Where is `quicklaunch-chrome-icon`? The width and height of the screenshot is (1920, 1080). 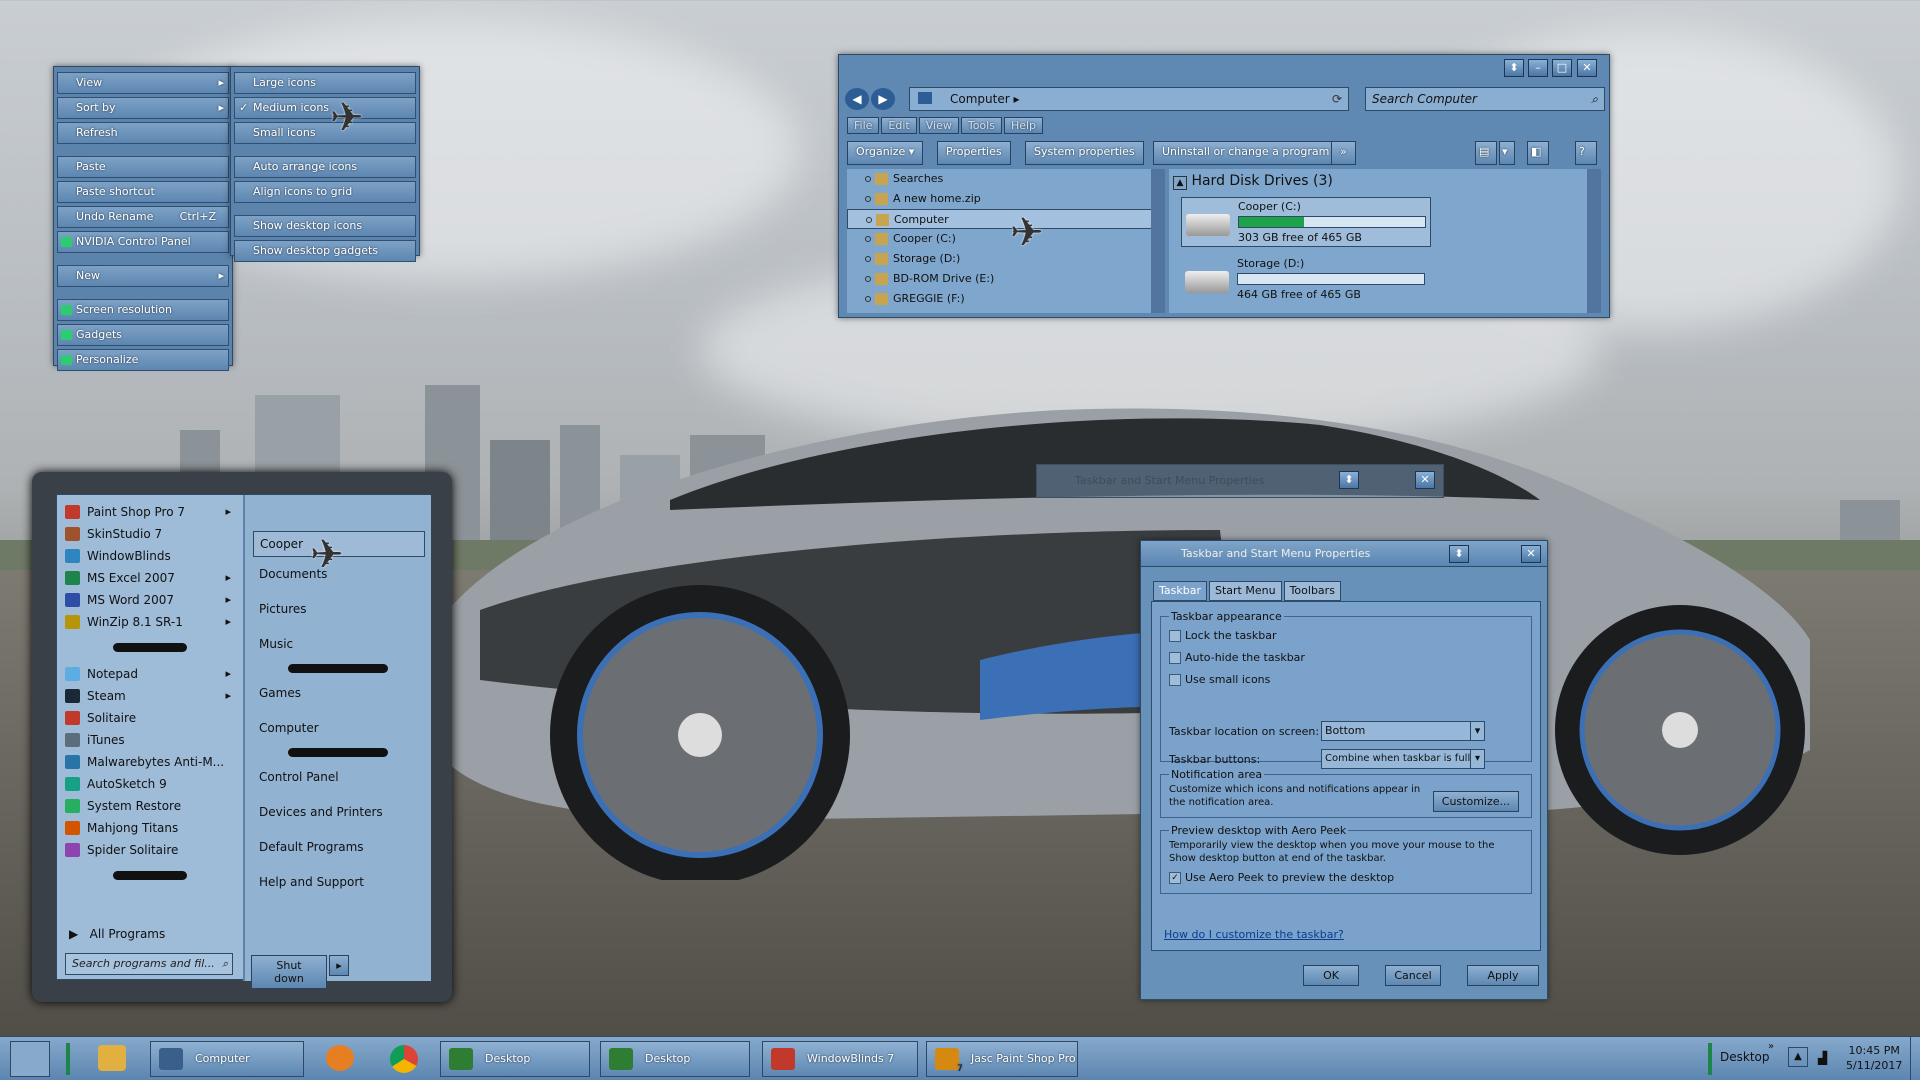 quicklaunch-chrome-icon is located at coordinates (404, 1059).